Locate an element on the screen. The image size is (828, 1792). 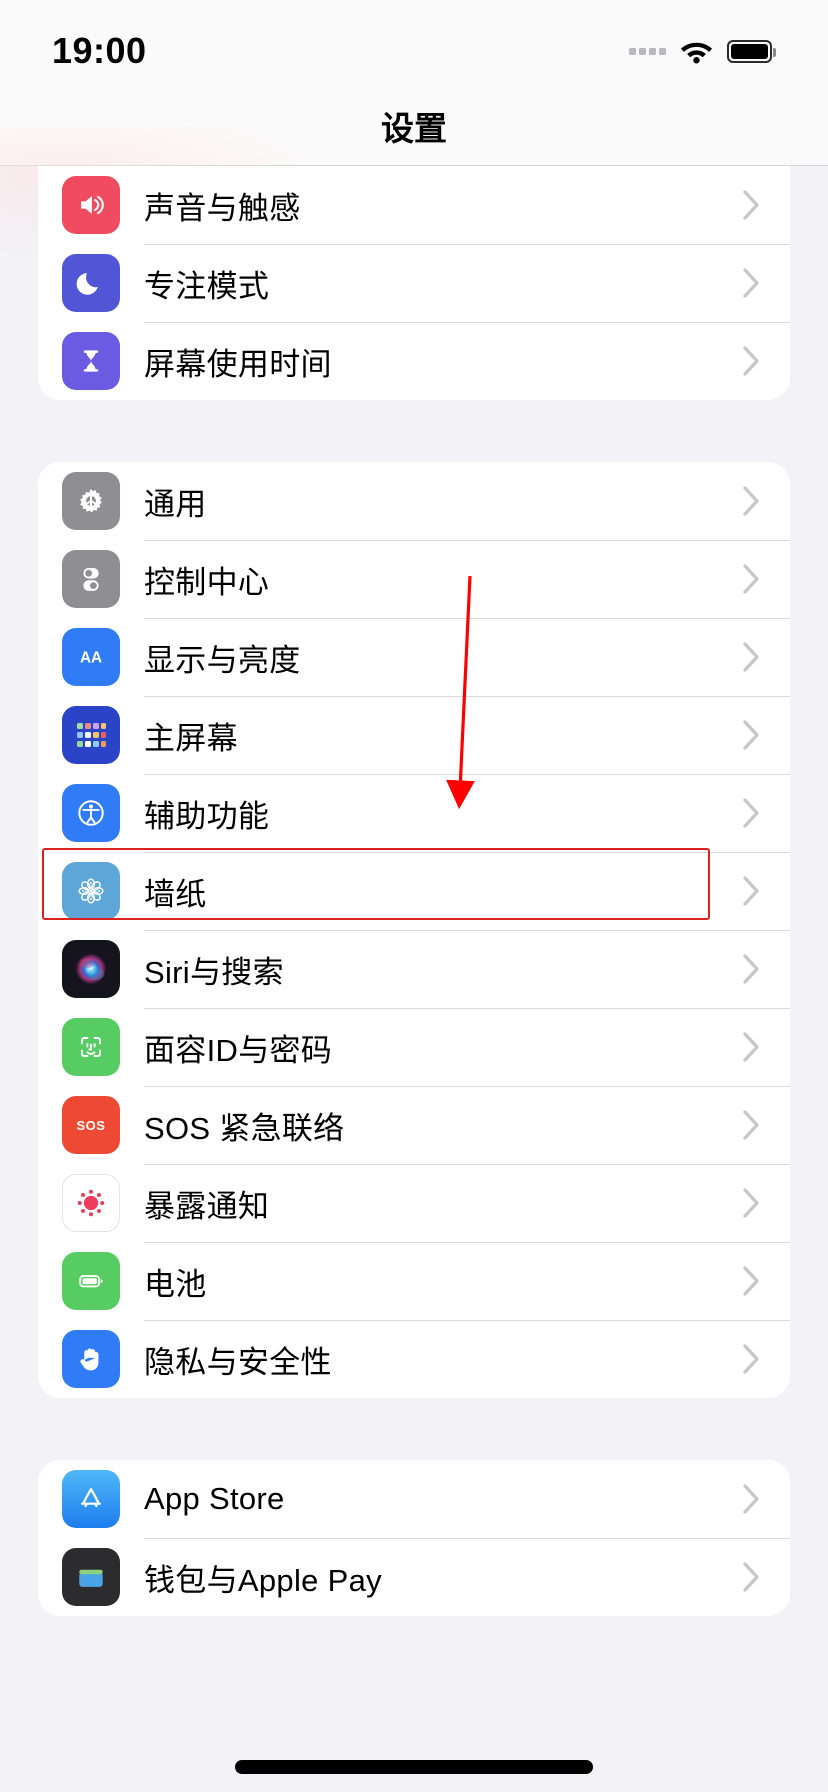
control-center-toggles-icon is located at coordinates (91, 579).